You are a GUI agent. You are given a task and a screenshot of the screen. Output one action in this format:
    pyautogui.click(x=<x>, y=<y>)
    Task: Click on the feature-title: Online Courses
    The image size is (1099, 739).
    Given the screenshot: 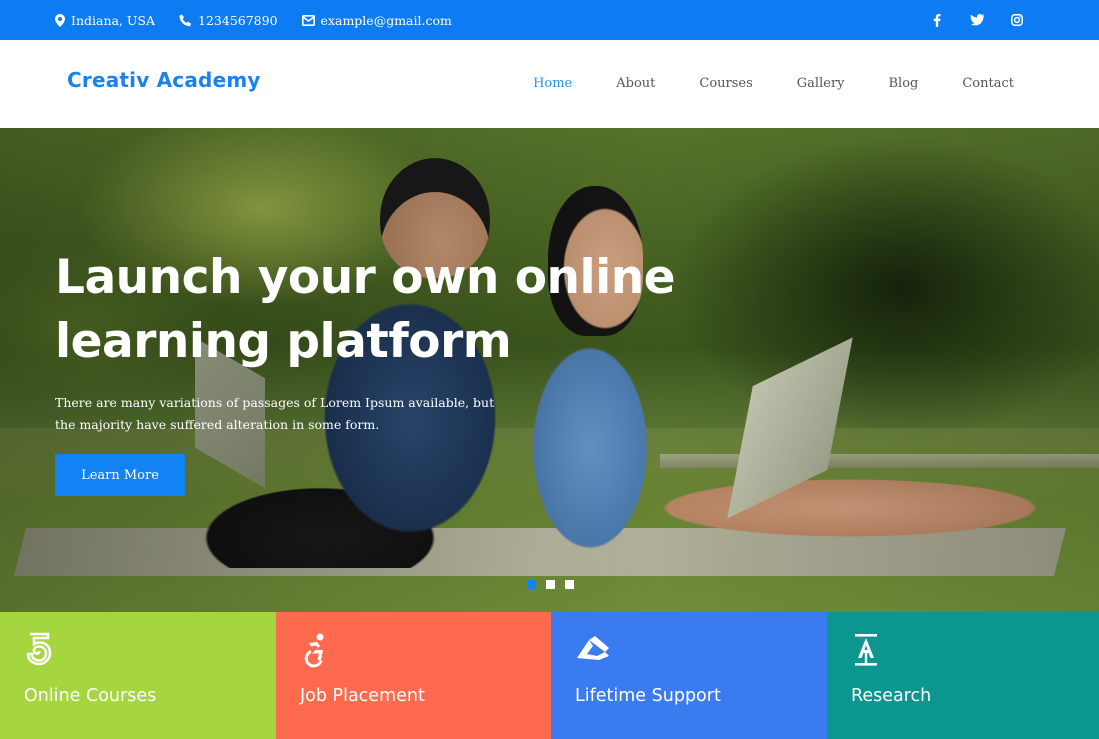 What is the action you would take?
    pyautogui.click(x=90, y=696)
    